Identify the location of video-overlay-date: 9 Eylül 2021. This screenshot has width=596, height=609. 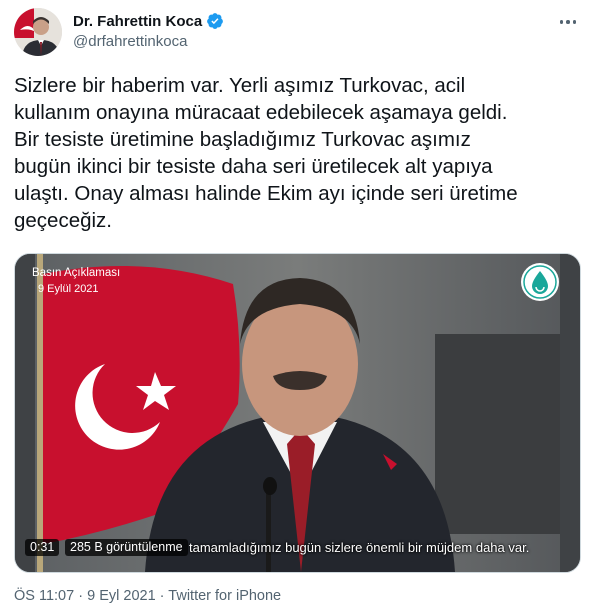
(68, 289).